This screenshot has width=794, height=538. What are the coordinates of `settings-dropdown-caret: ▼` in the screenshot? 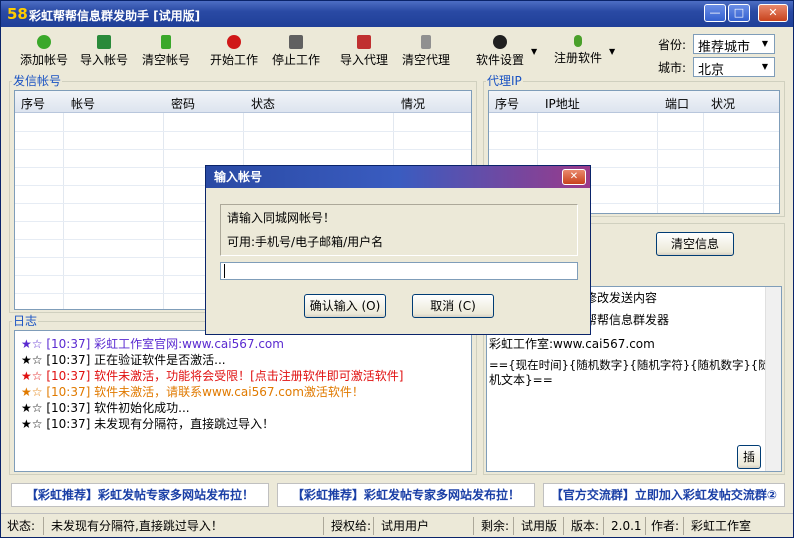 It's located at (534, 51).